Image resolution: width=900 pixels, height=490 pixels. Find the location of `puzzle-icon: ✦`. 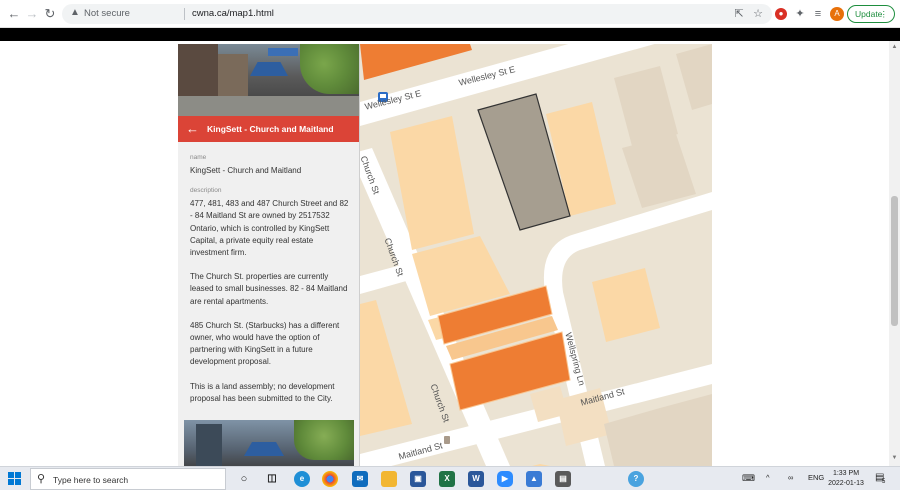

puzzle-icon: ✦ is located at coordinates (800, 14).